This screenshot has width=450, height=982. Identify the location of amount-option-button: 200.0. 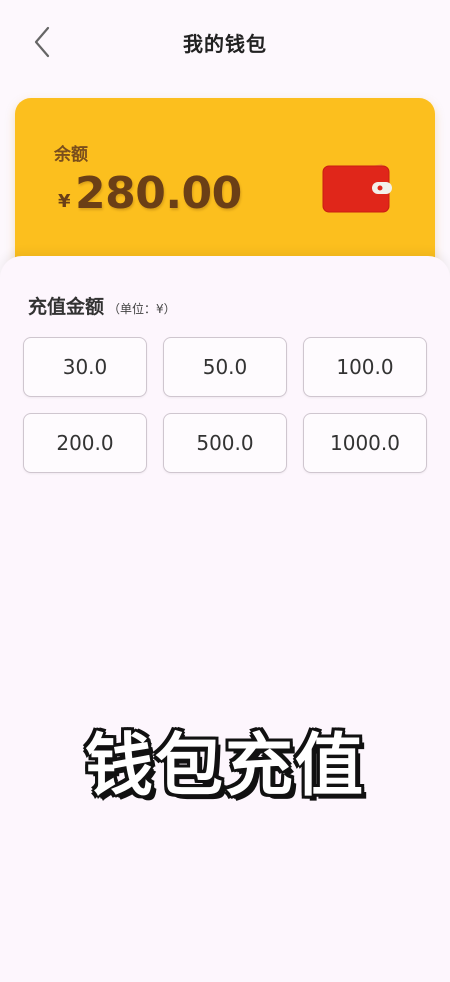
(85, 443).